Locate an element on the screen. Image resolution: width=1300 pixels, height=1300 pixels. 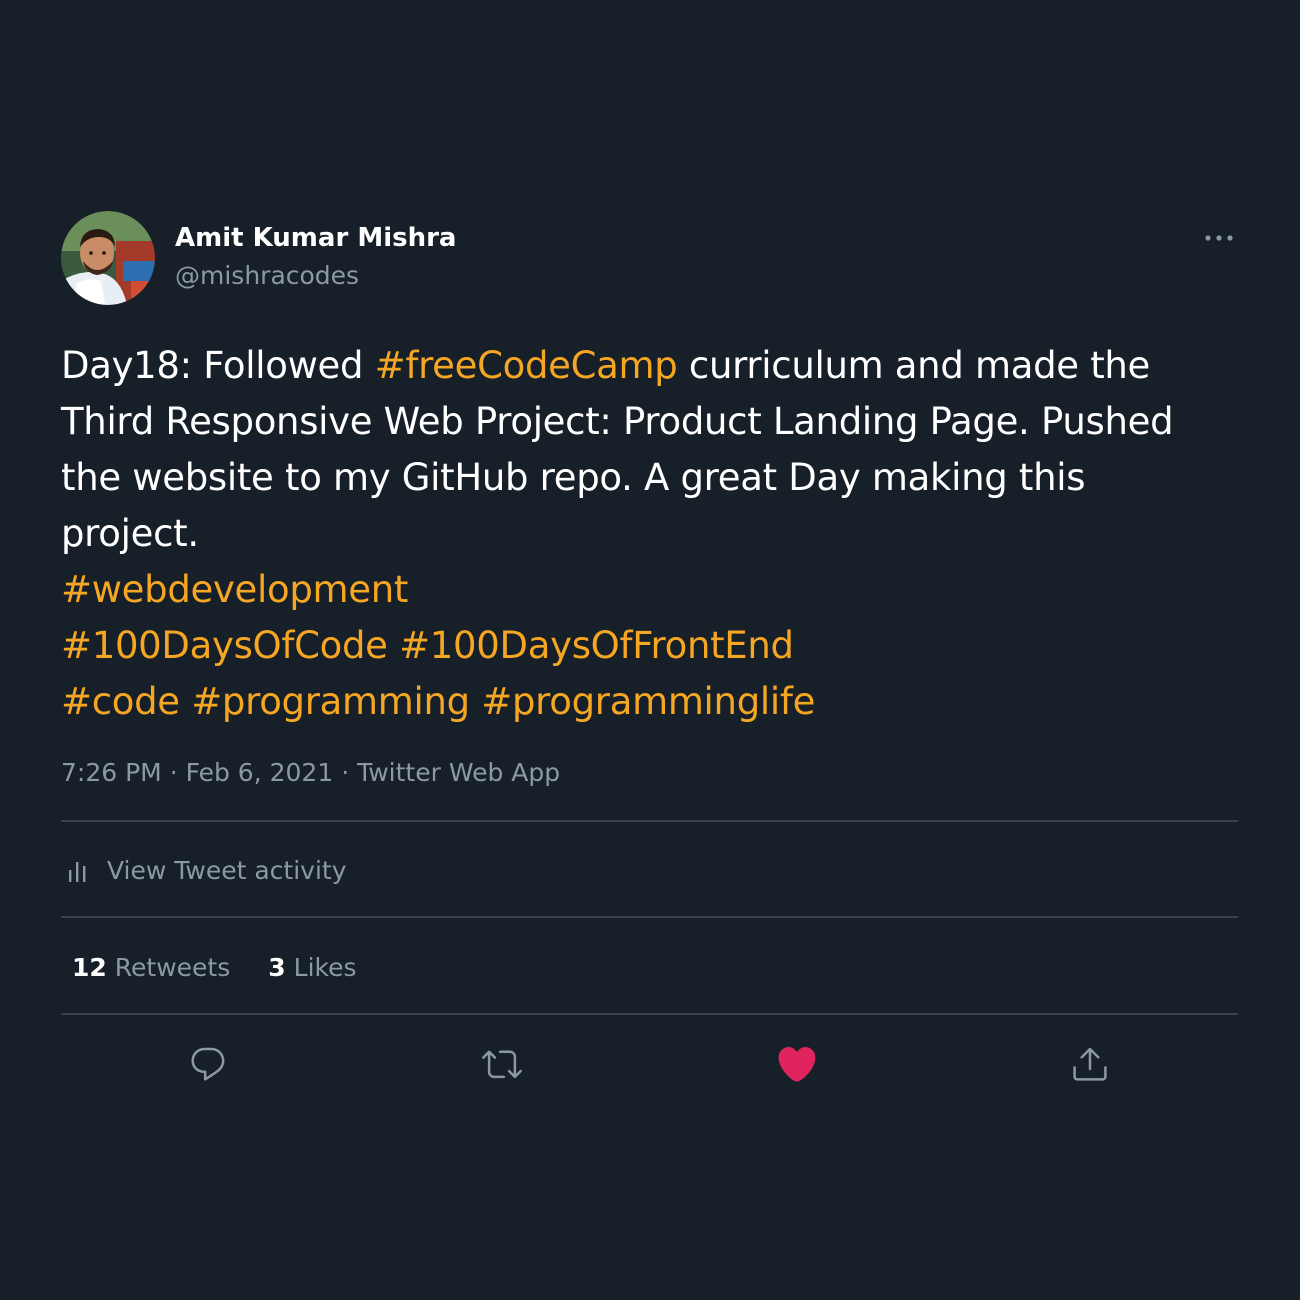
more-options-button is located at coordinates (1220, 238).